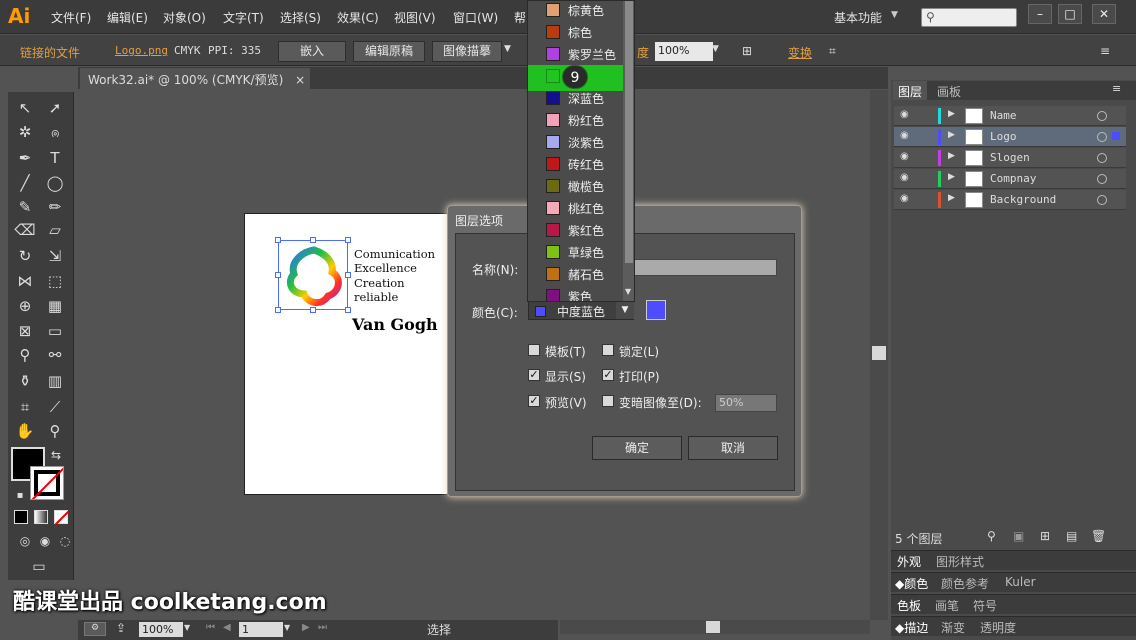  Describe the element at coordinates (312, 51) in the screenshot. I see `embed-button: 嵌入` at that location.